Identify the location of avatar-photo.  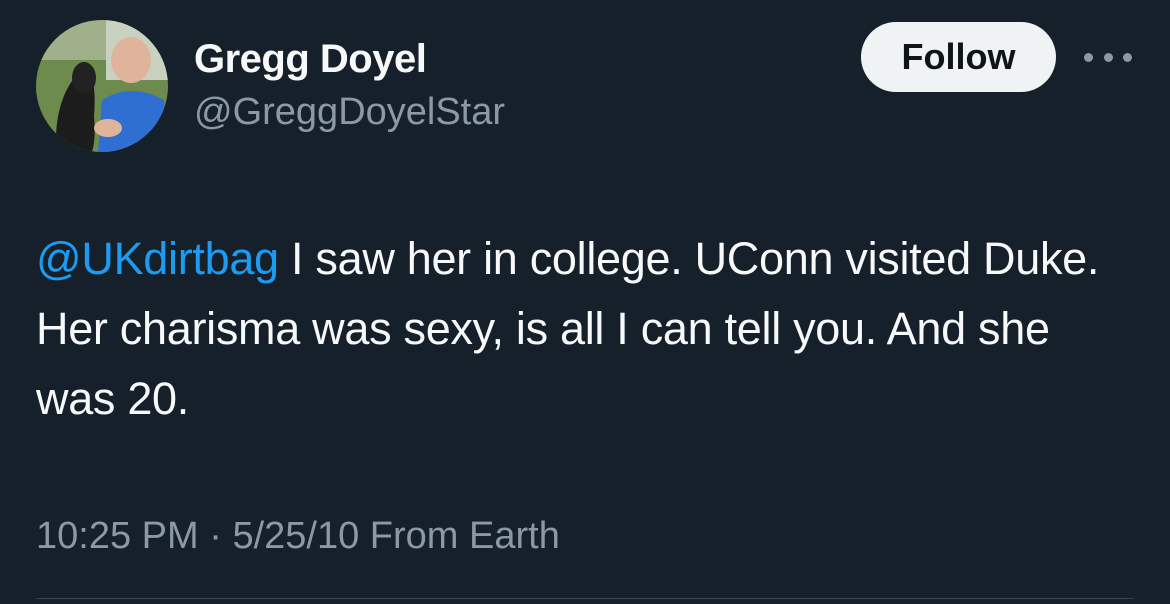
(102, 86).